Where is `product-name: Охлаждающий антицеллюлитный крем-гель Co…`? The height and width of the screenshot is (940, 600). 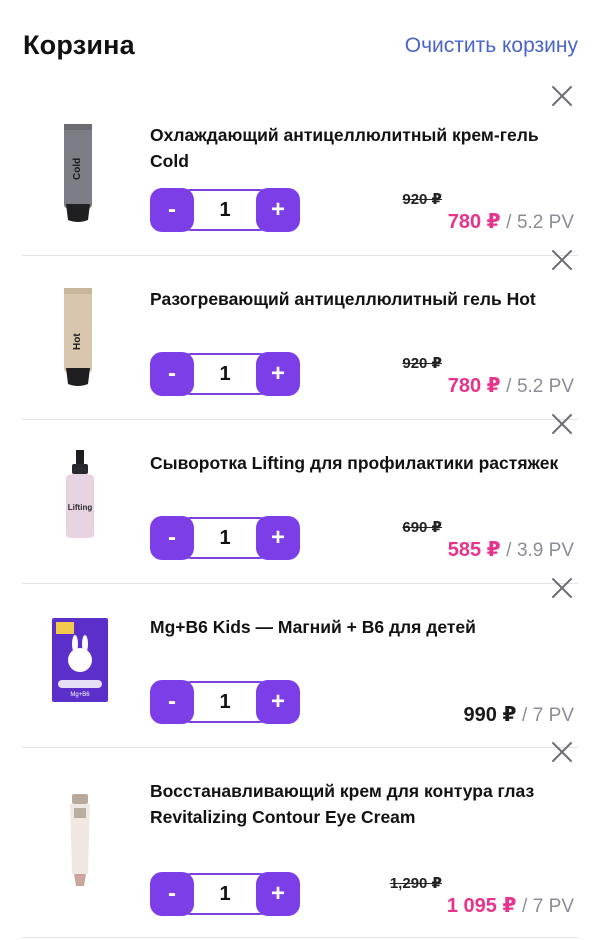 product-name: Охлаждающий антицеллюлитный крем-гель Co… is located at coordinates (344, 148).